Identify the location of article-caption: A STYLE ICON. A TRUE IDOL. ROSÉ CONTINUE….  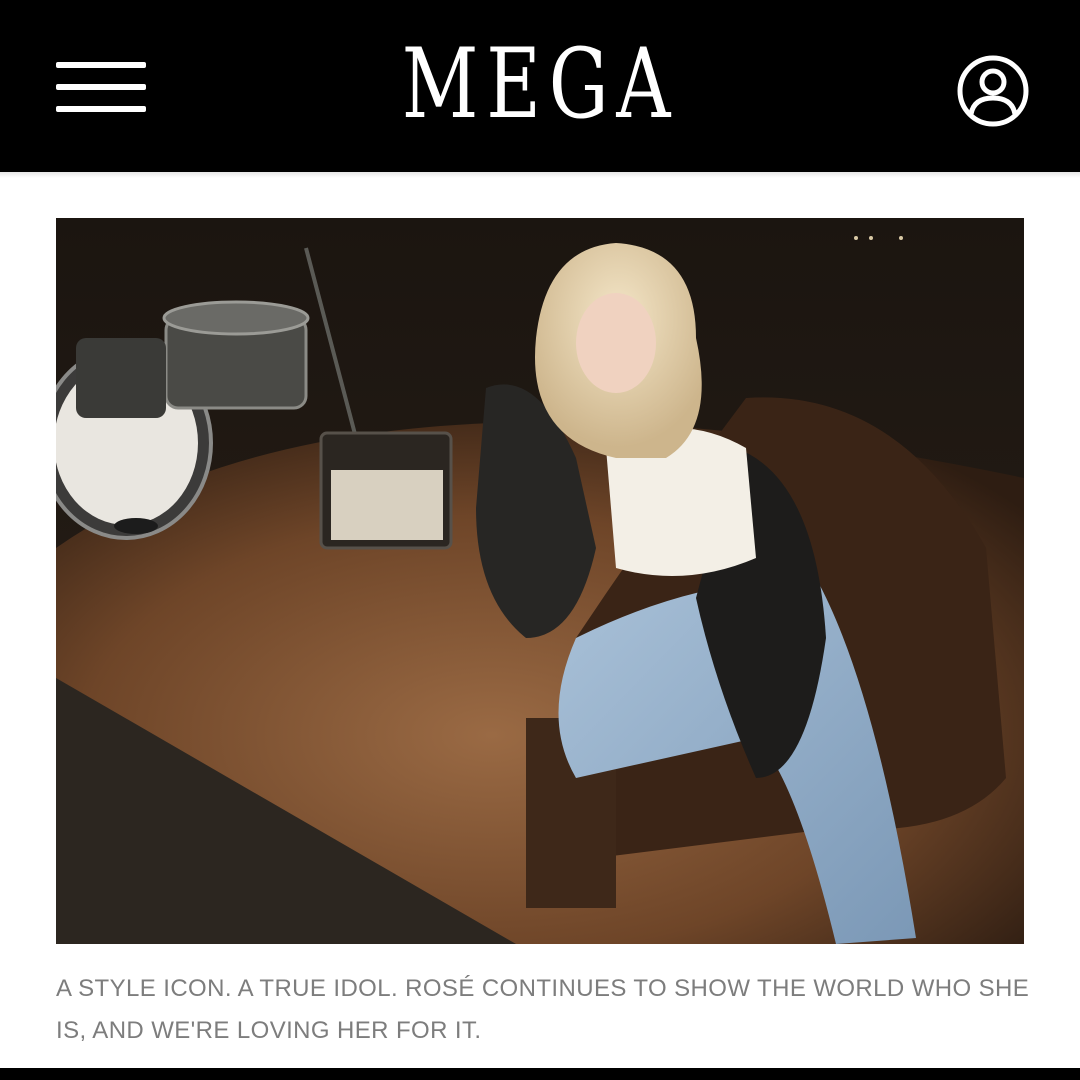
(543, 1009).